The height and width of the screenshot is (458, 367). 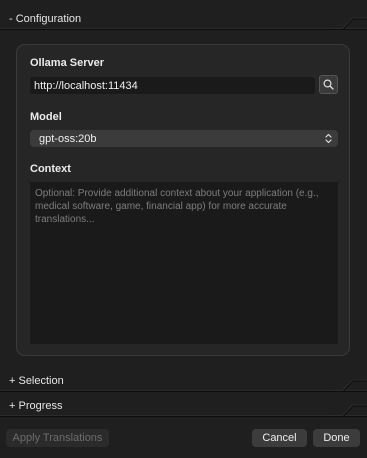 What do you see at coordinates (36, 406) in the screenshot?
I see `section-header-progress-label: + Progress` at bounding box center [36, 406].